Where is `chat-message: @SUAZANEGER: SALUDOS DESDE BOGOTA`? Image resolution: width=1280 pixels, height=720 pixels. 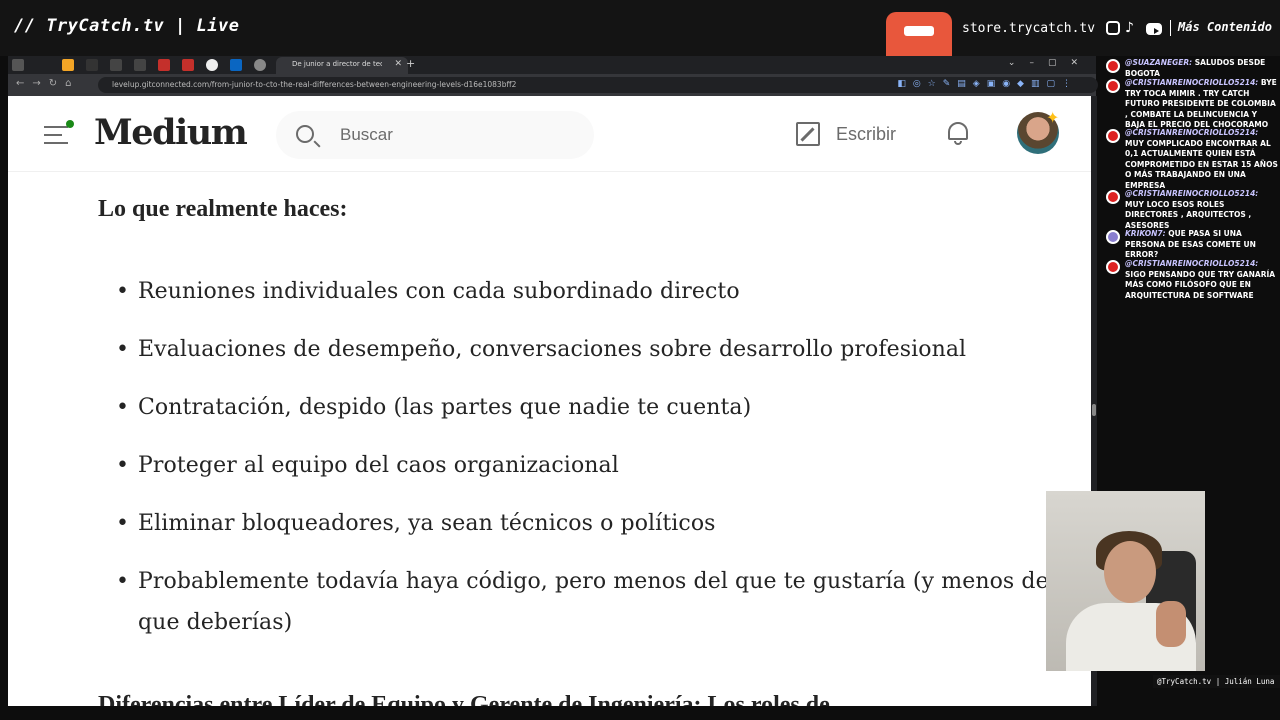 chat-message: @SUAZANEGER: SALUDOS DESDE BOGOTA is located at coordinates (1191, 68).